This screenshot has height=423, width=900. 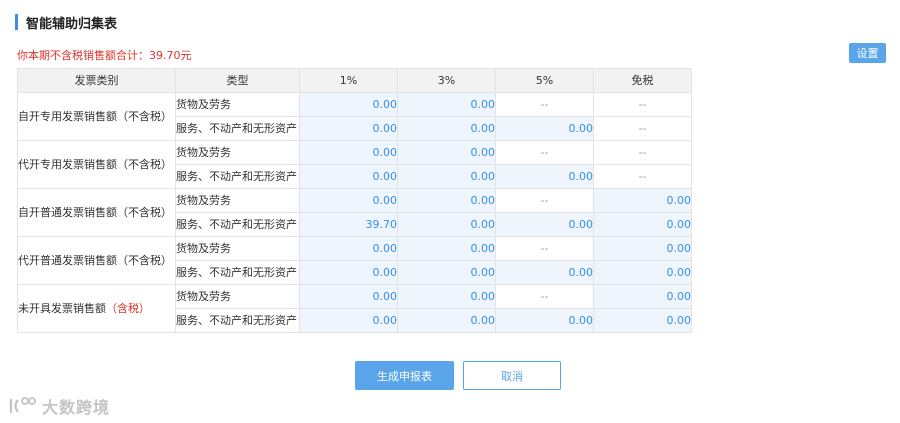 I want to click on header-rate-3: 3%, so click(x=446, y=80).